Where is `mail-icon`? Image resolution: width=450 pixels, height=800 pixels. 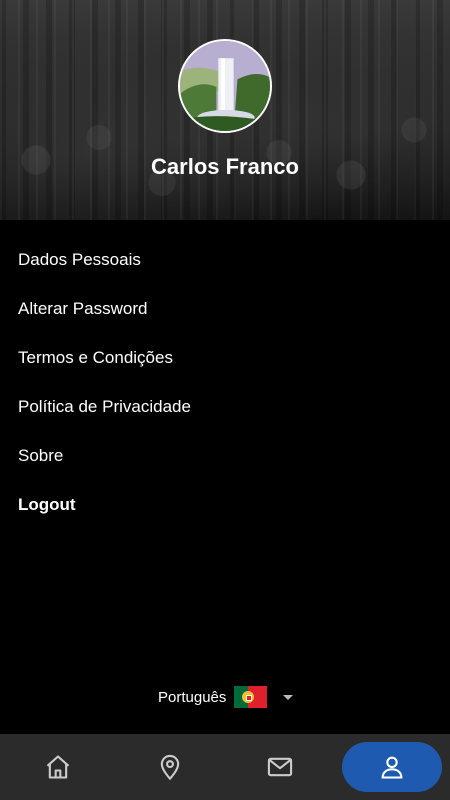 mail-icon is located at coordinates (280, 767).